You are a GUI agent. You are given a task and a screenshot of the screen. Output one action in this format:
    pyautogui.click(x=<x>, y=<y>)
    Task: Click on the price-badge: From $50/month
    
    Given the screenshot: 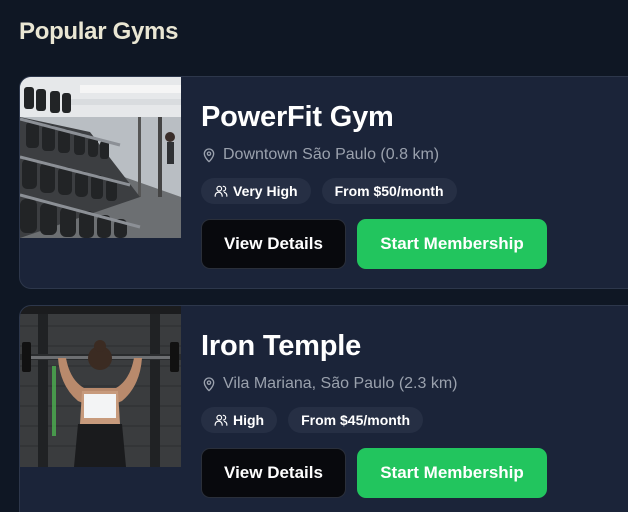 What is the action you would take?
    pyautogui.click(x=389, y=191)
    